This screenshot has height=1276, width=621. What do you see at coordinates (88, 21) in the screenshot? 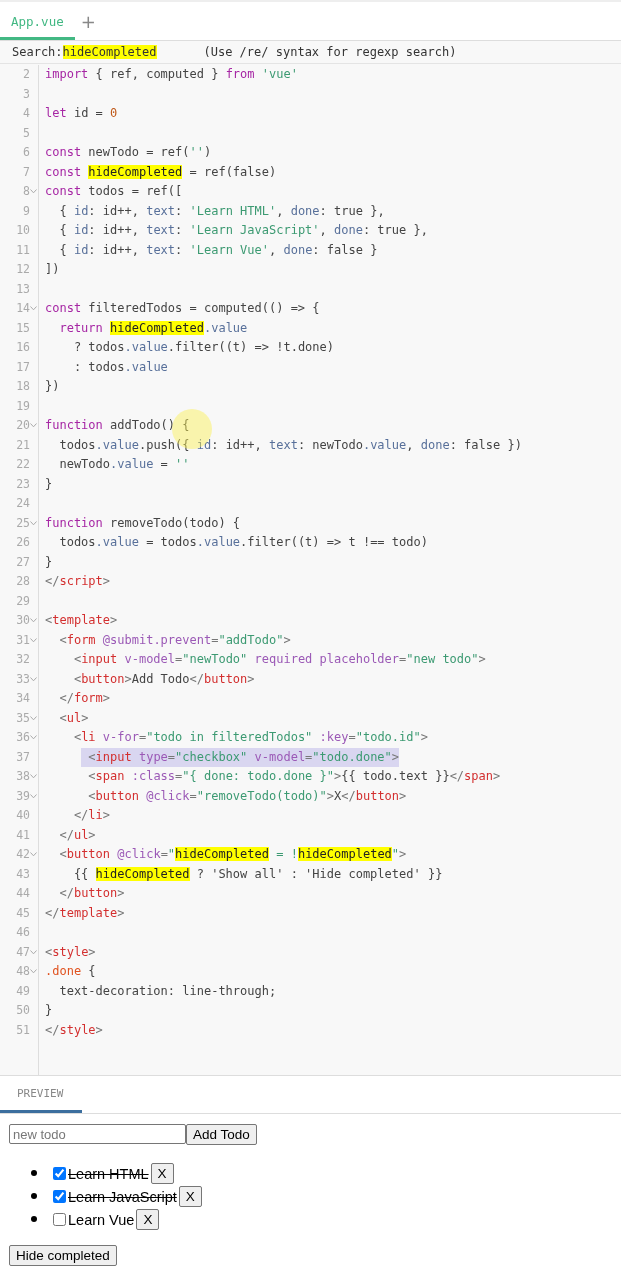
I see `add-tab-button: +` at bounding box center [88, 21].